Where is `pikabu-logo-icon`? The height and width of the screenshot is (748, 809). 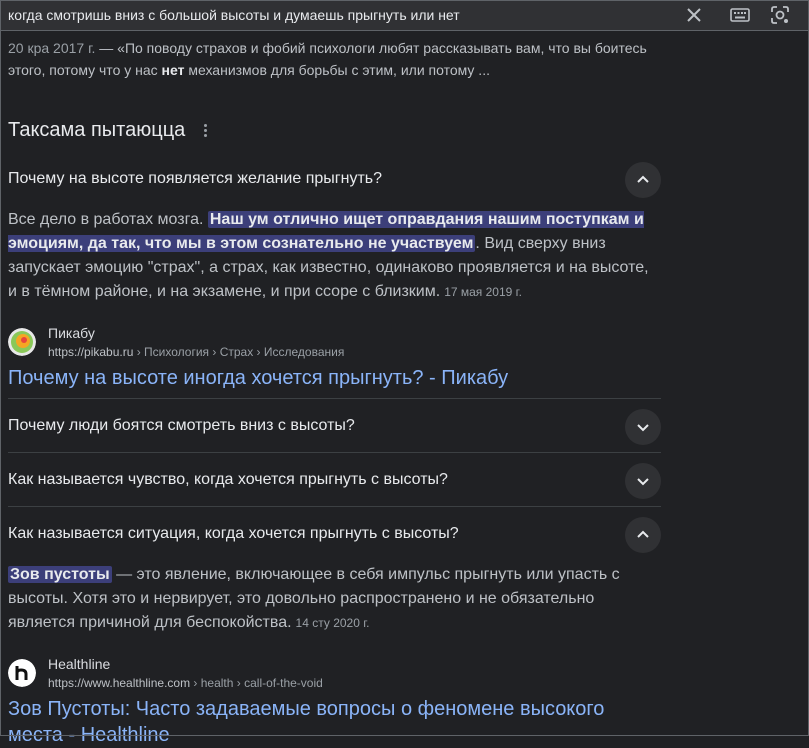
pikabu-logo-icon is located at coordinates (22, 342).